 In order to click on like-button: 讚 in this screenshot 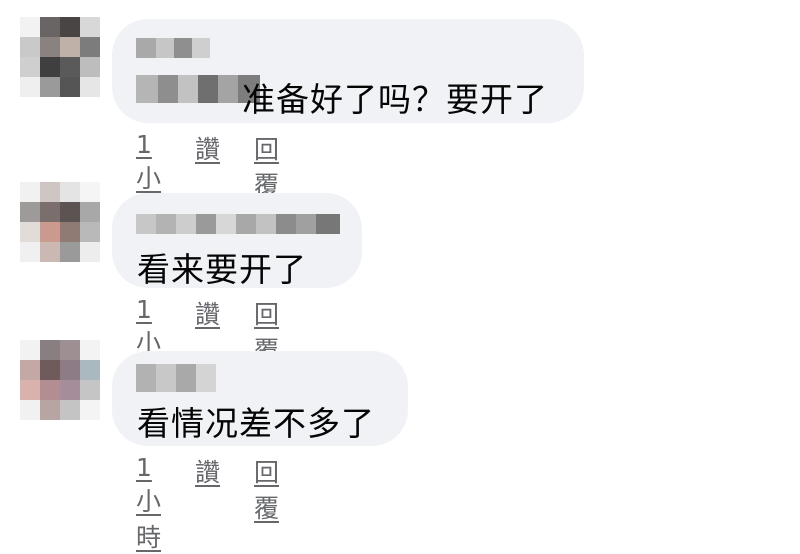, I will do `click(207, 503)`.